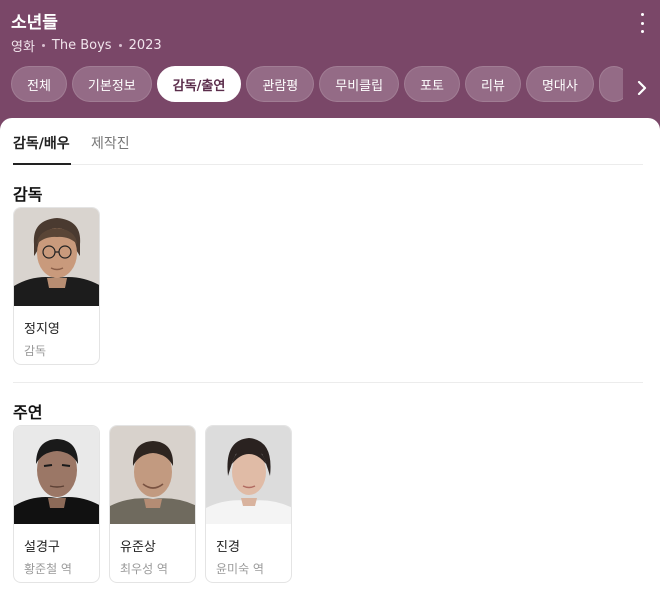 The image size is (660, 597). I want to click on tab-cast: 감독/출연, so click(199, 84).